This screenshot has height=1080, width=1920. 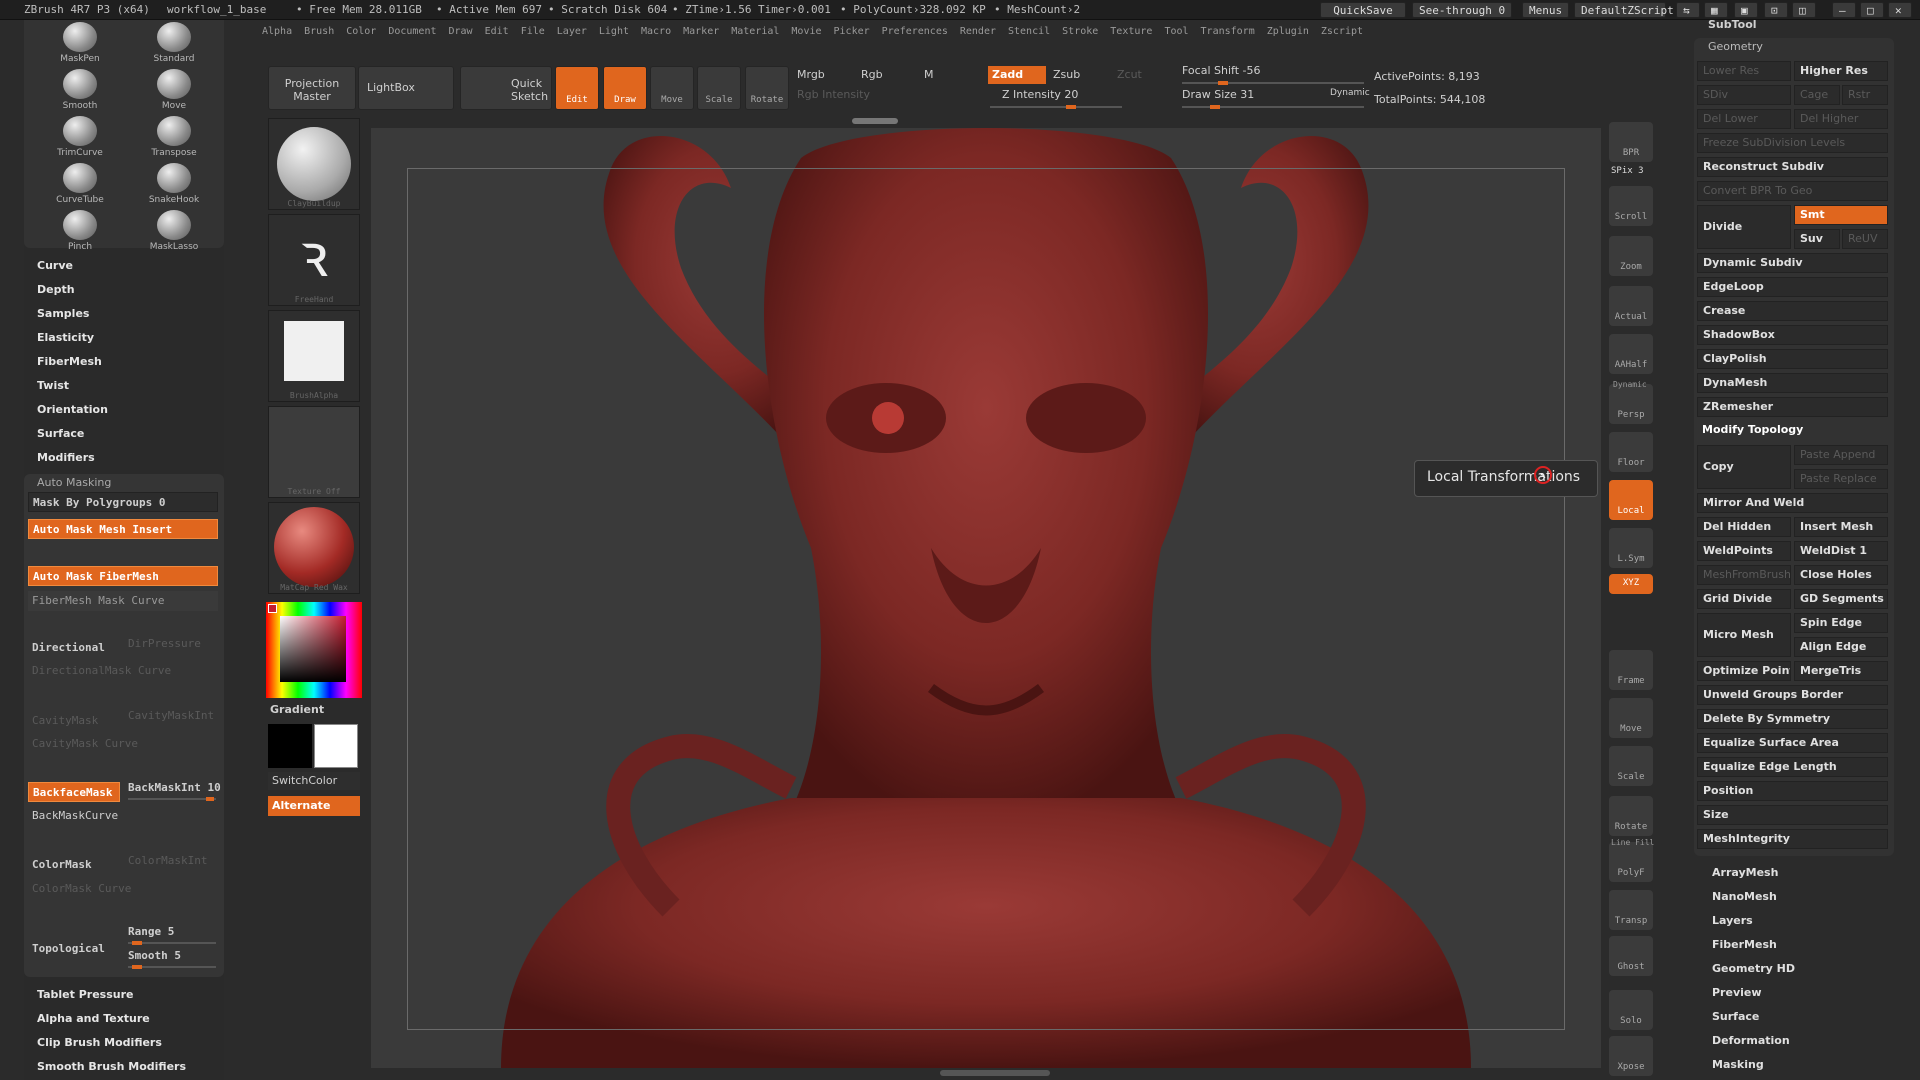 I want to click on section-alpha-and-texture: Alpha and Texture, so click(x=93, y=1018).